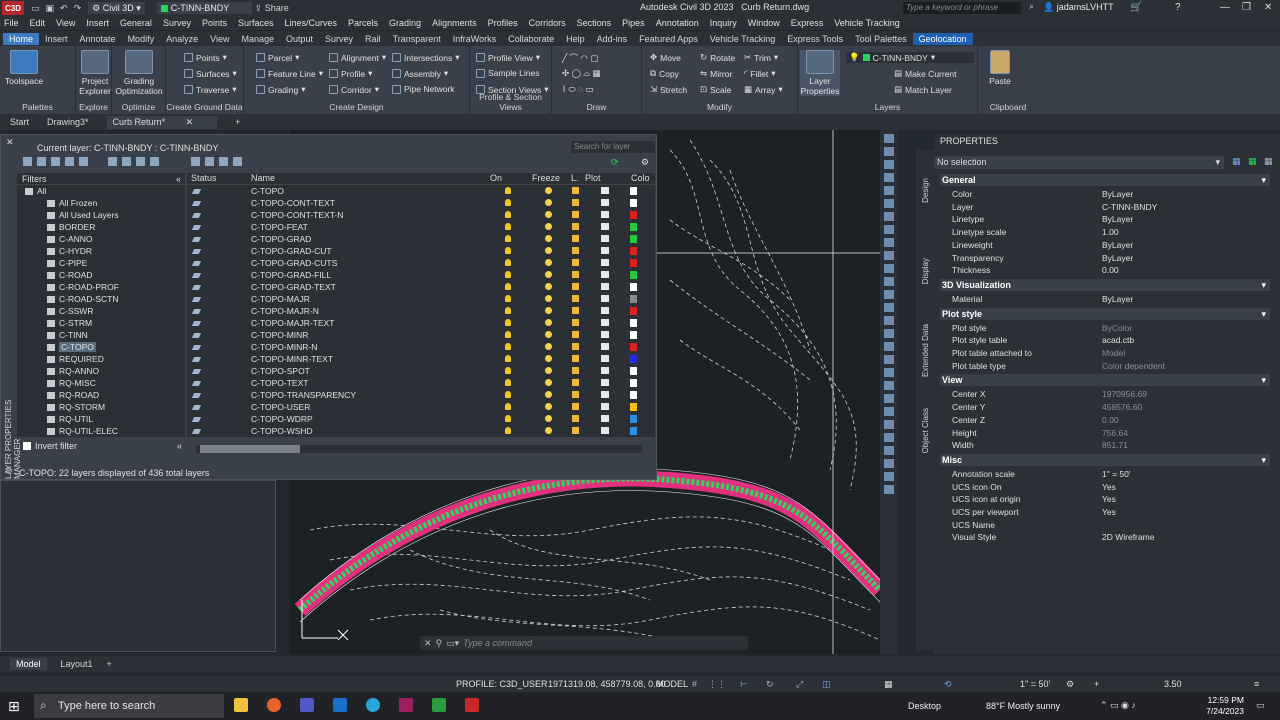 This screenshot has height=720, width=1280. I want to click on toolspace-button: Toolspace, so click(24, 68).